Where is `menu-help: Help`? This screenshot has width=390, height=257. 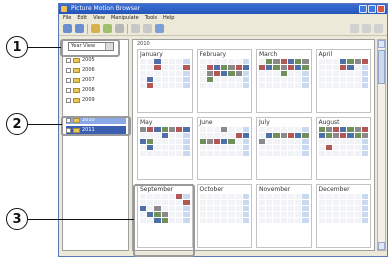
menu-help: Help is located at coordinates (168, 18).